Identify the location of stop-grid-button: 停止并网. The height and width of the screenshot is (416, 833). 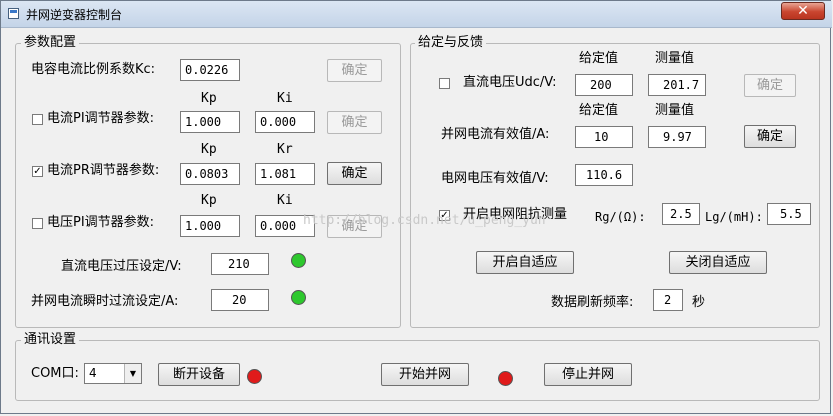
(588, 374).